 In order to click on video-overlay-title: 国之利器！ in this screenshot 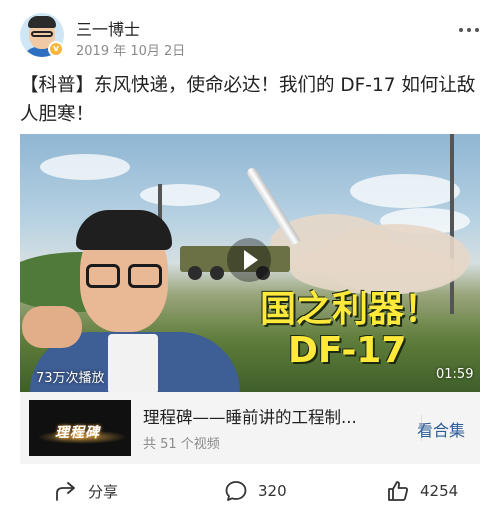, I will do `click(350, 309)`.